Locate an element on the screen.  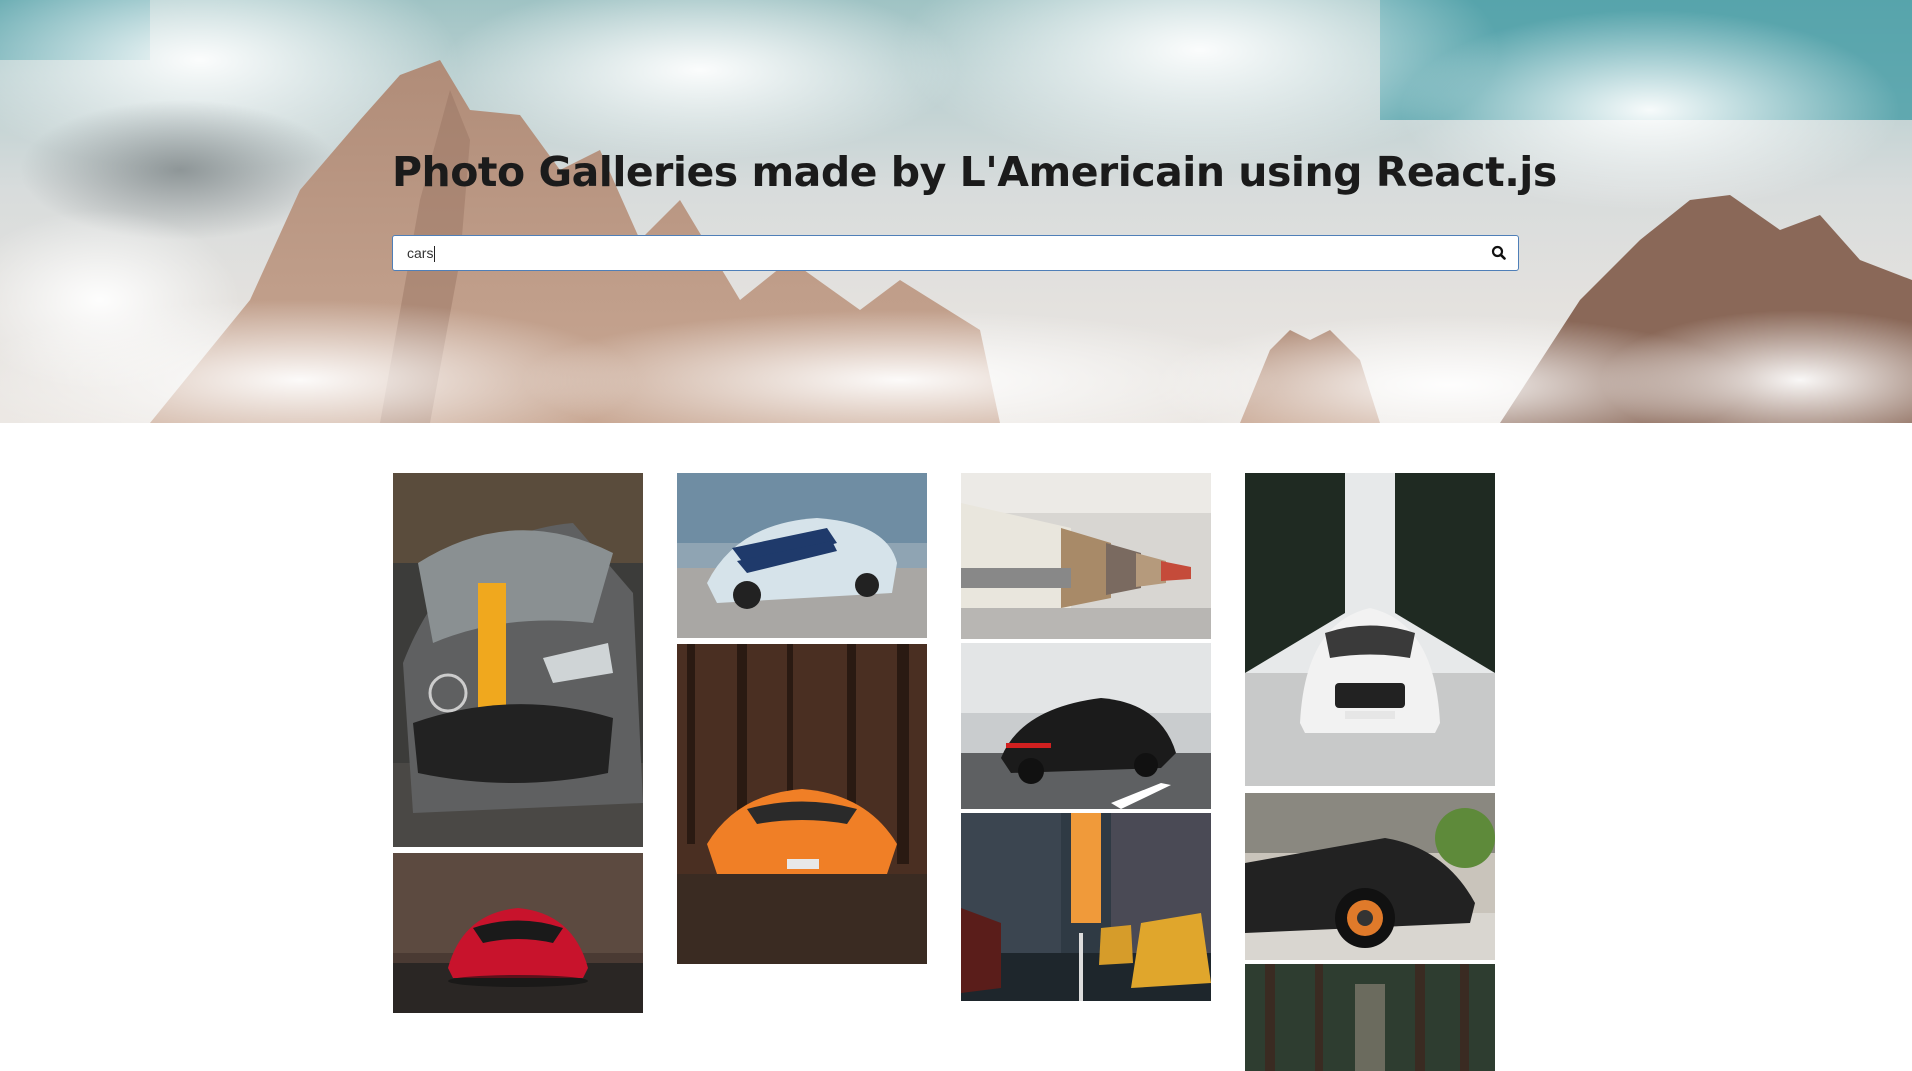
photo-orange-lamborghini is located at coordinates (802, 804).